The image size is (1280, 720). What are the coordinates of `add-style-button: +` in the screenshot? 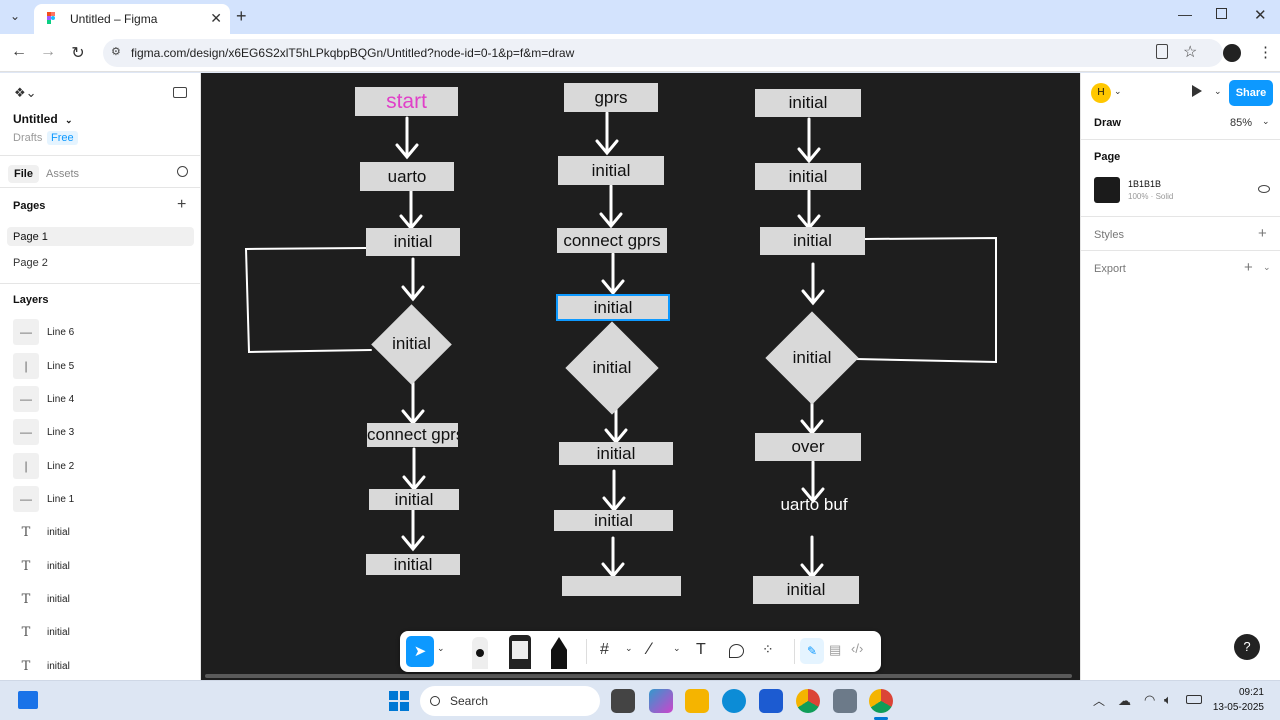 It's located at (1262, 233).